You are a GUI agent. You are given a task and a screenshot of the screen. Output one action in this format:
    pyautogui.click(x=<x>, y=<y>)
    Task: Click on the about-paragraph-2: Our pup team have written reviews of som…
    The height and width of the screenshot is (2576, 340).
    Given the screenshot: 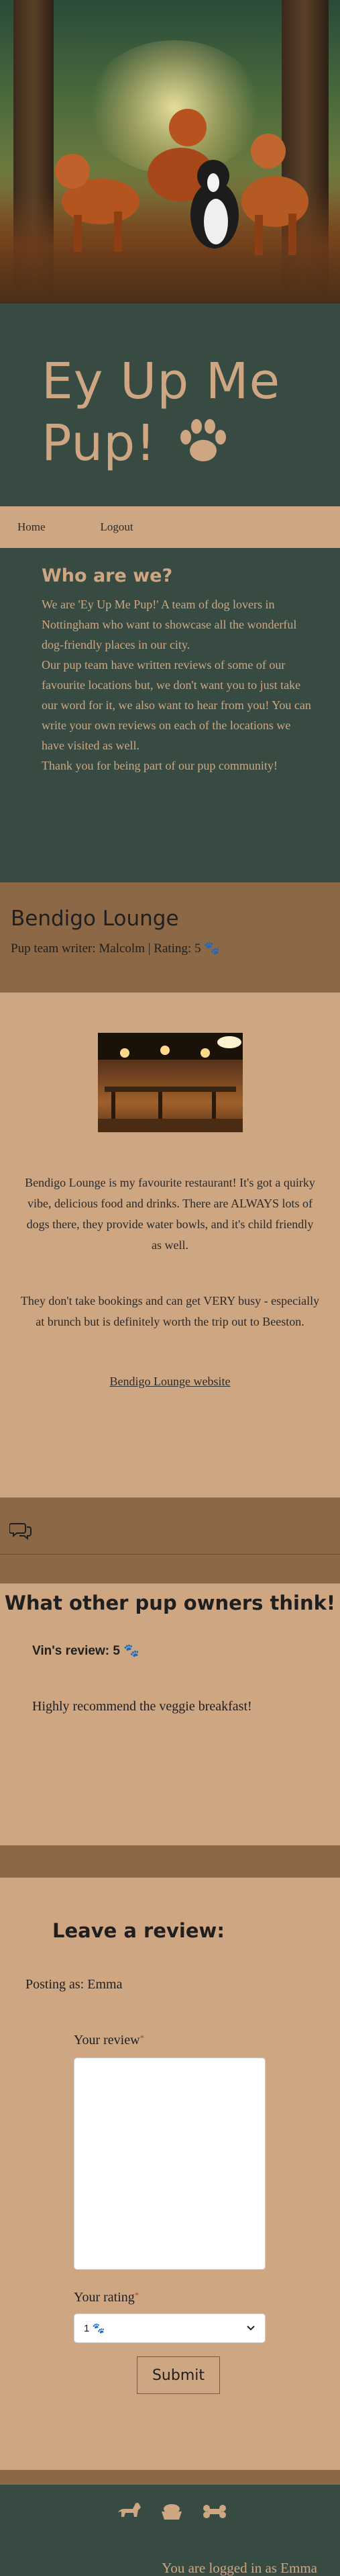 What is the action you would take?
    pyautogui.click(x=176, y=705)
    